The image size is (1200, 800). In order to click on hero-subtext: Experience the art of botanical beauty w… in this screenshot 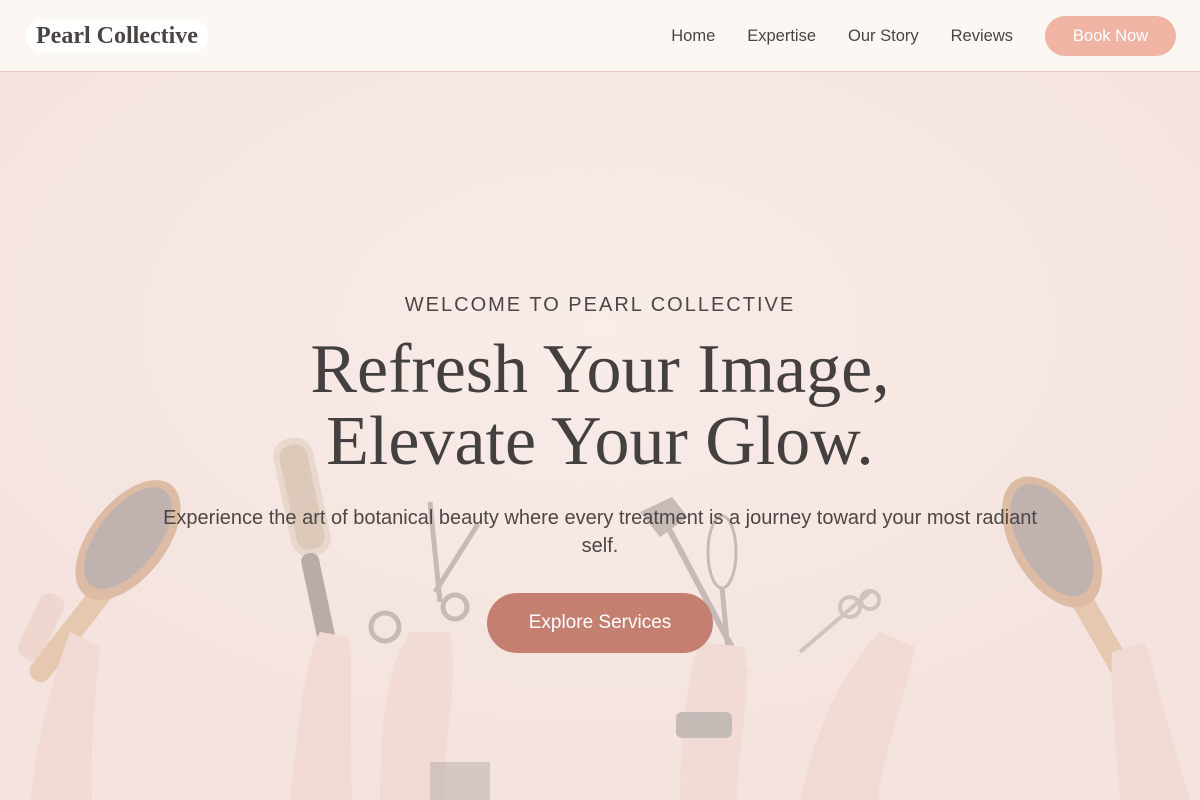, I will do `click(600, 532)`.